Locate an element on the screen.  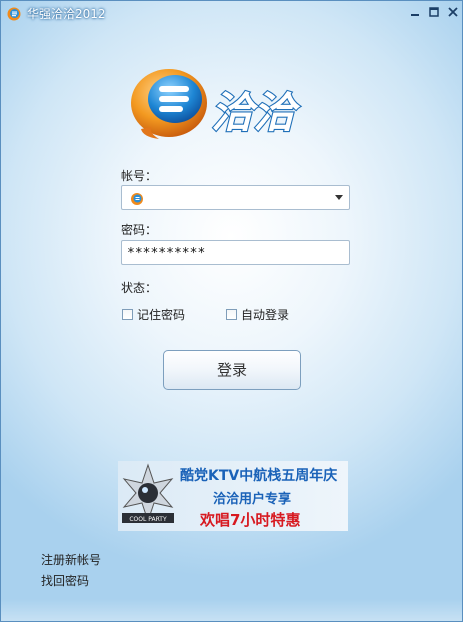
minimize-icon is located at coordinates (415, 15).